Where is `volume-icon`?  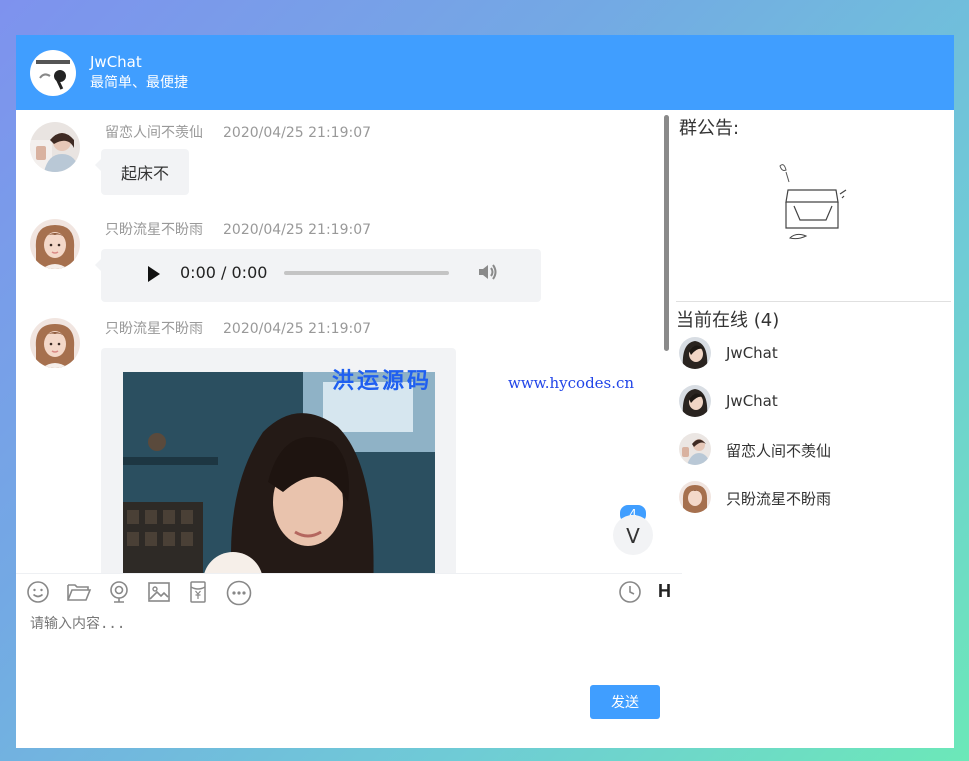 volume-icon is located at coordinates (488, 274).